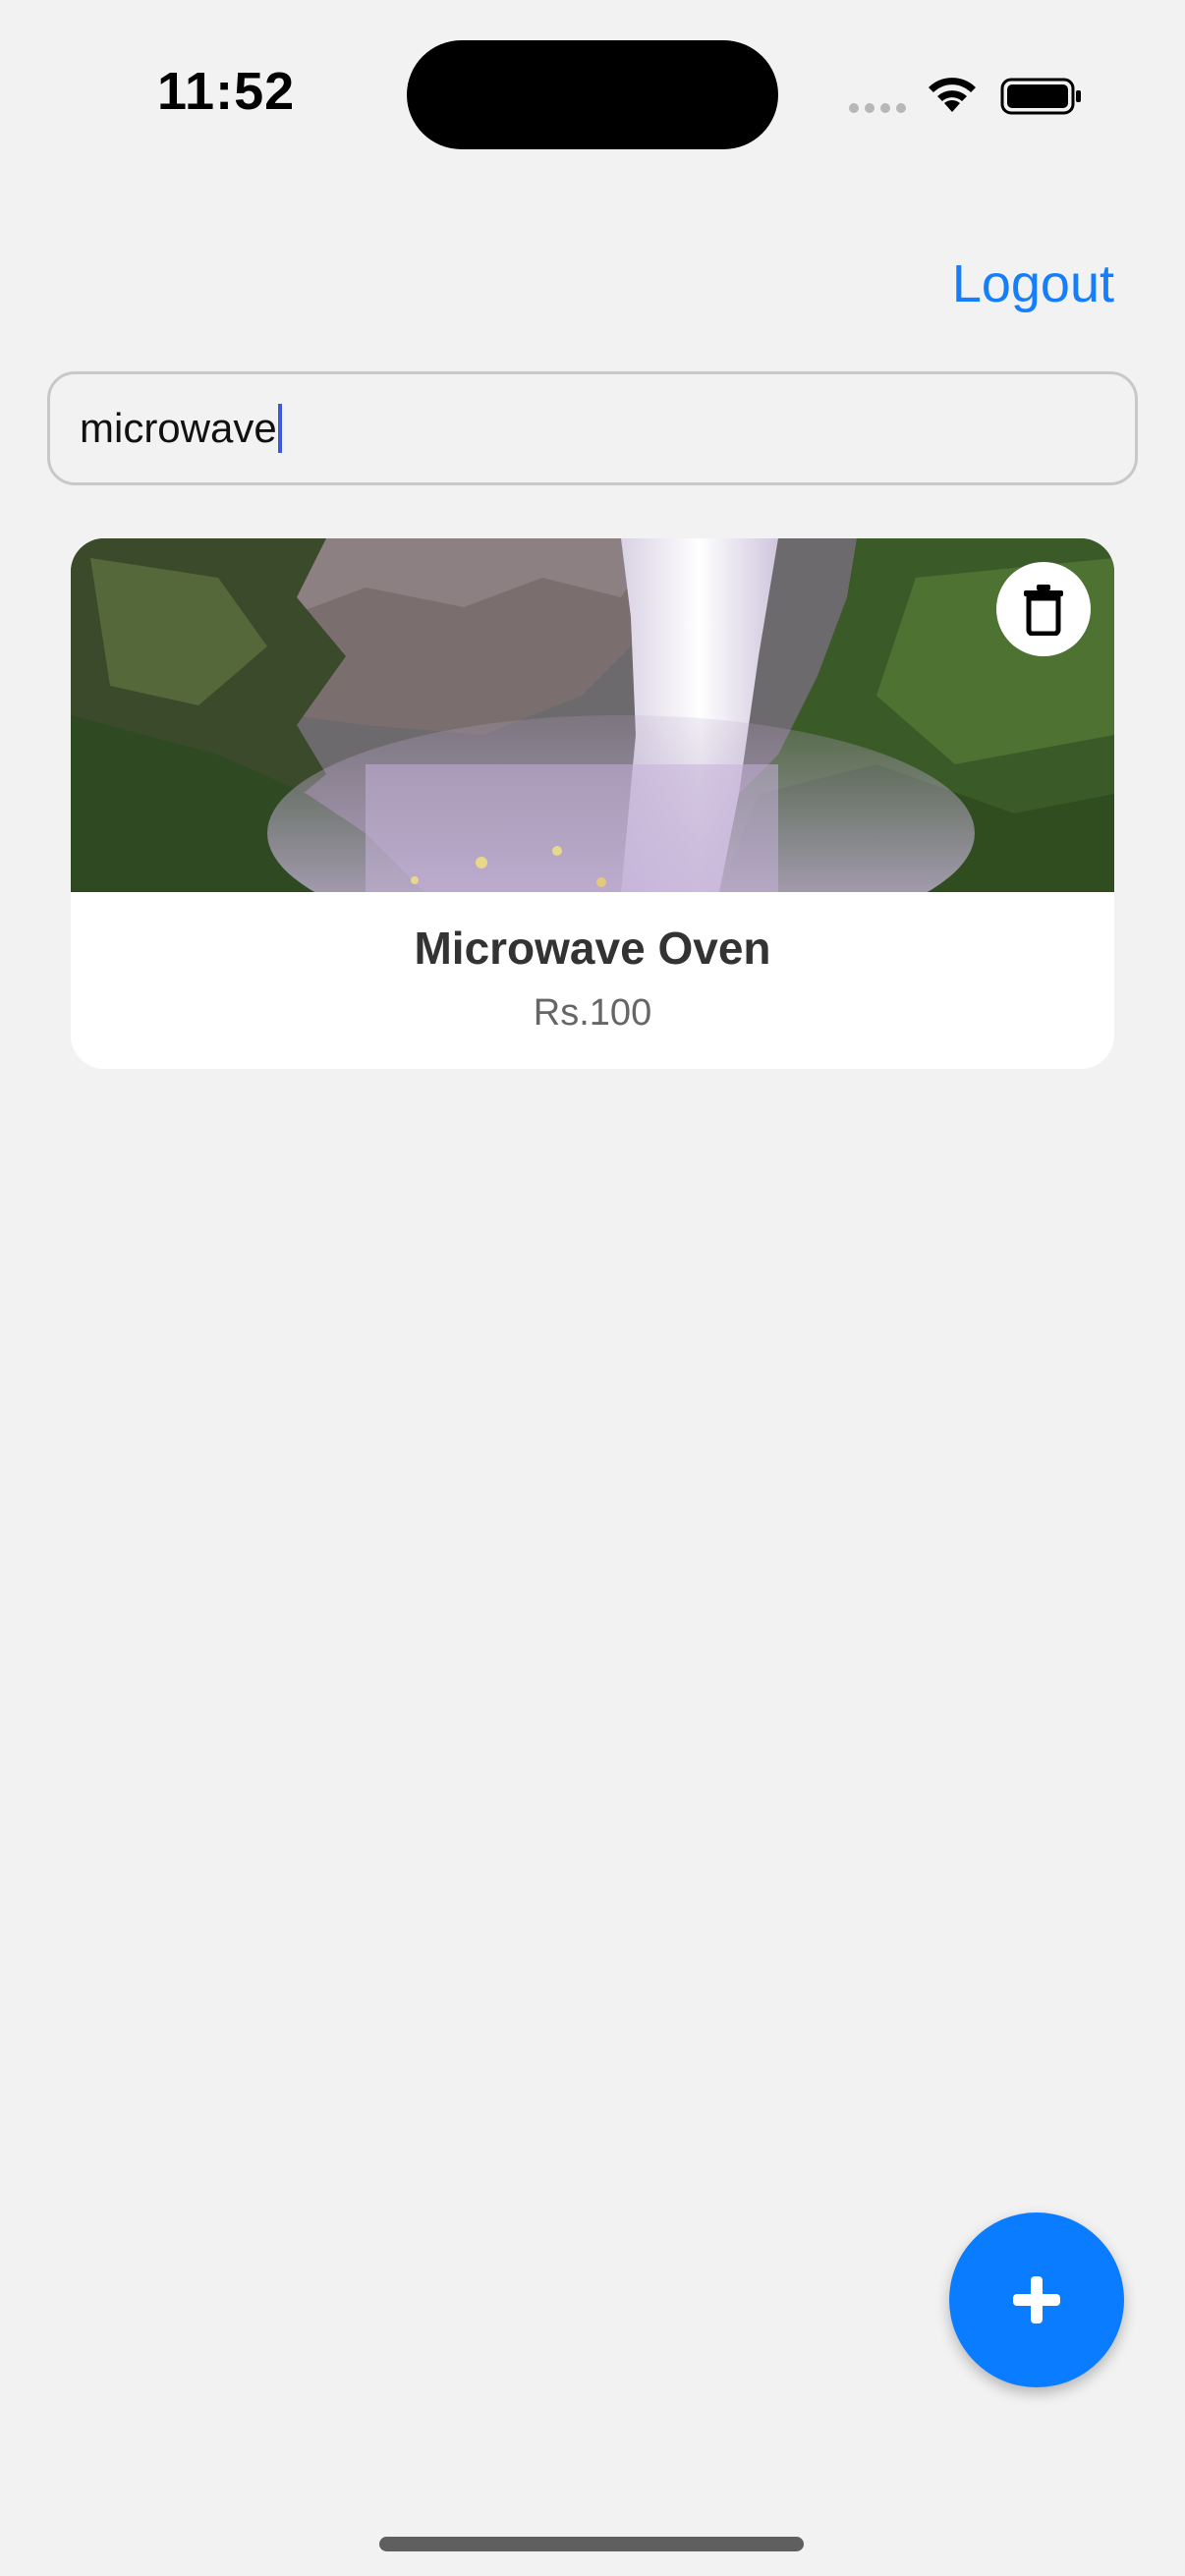  Describe the element at coordinates (179, 428) in the screenshot. I see `search-input-value: microwave` at that location.